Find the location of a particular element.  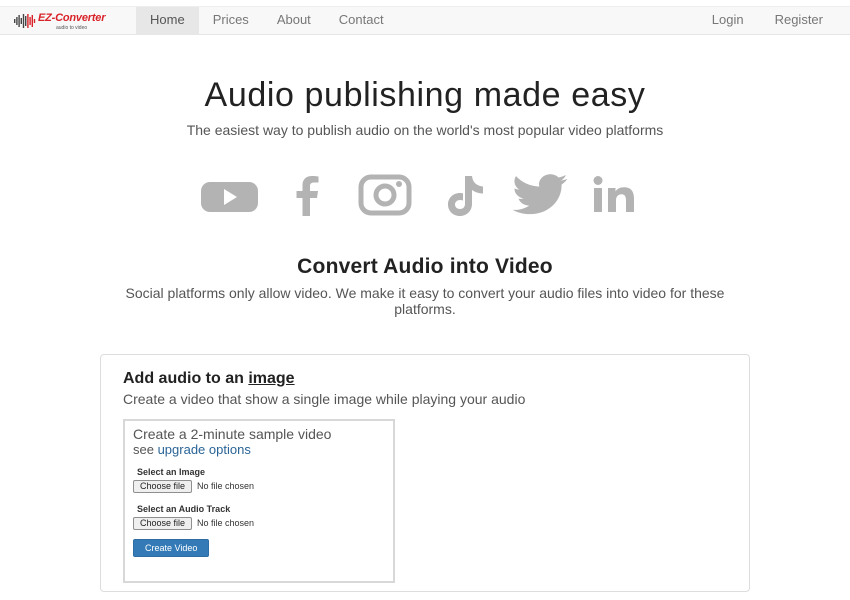

audio-label: Select an Audio Track is located at coordinates (184, 509).